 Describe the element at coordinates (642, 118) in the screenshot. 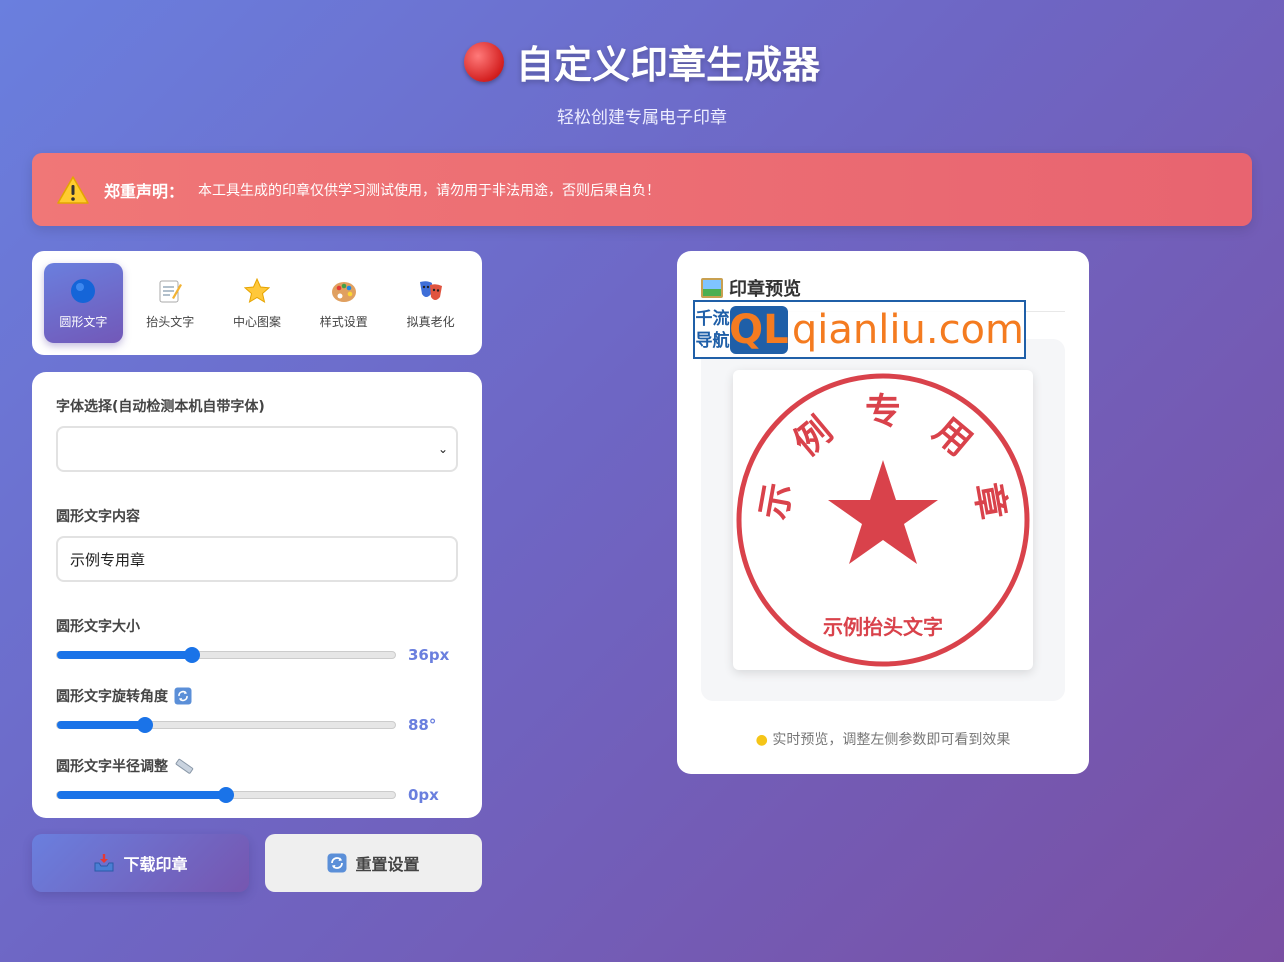

I see `page-subtitle: 轻松创建专属电子印章` at that location.